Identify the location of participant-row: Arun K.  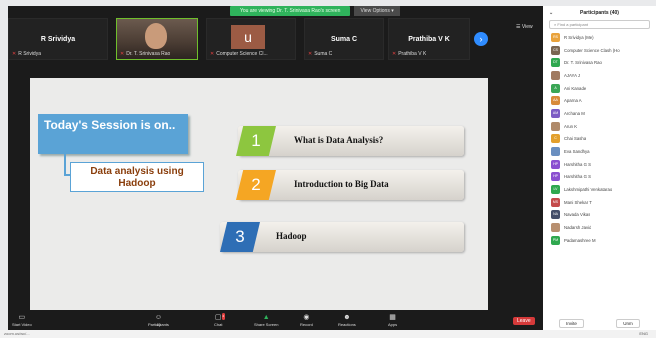
(599, 126).